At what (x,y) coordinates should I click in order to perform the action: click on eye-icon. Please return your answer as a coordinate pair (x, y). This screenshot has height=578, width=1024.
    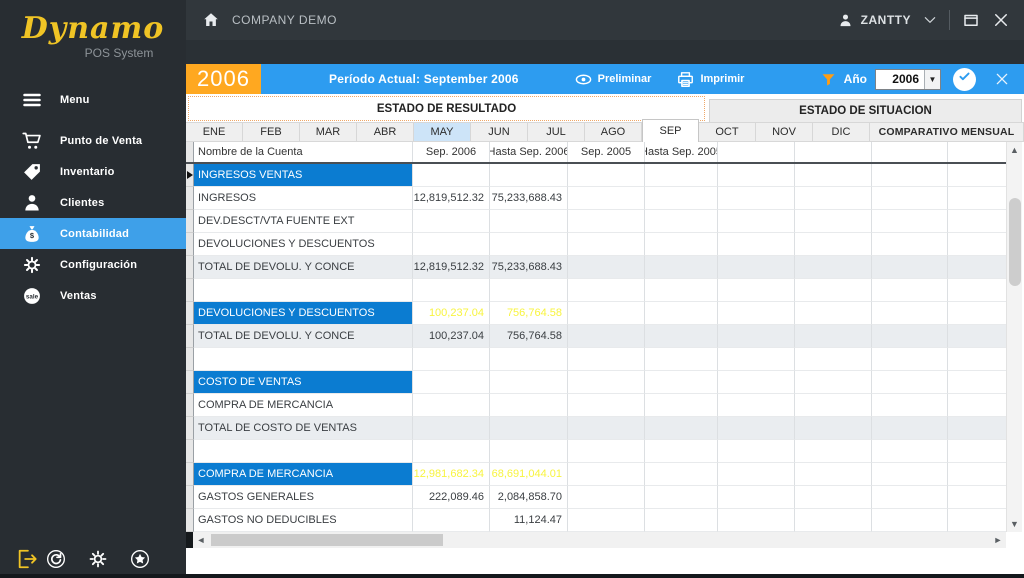
    Looking at the image, I should click on (583, 79).